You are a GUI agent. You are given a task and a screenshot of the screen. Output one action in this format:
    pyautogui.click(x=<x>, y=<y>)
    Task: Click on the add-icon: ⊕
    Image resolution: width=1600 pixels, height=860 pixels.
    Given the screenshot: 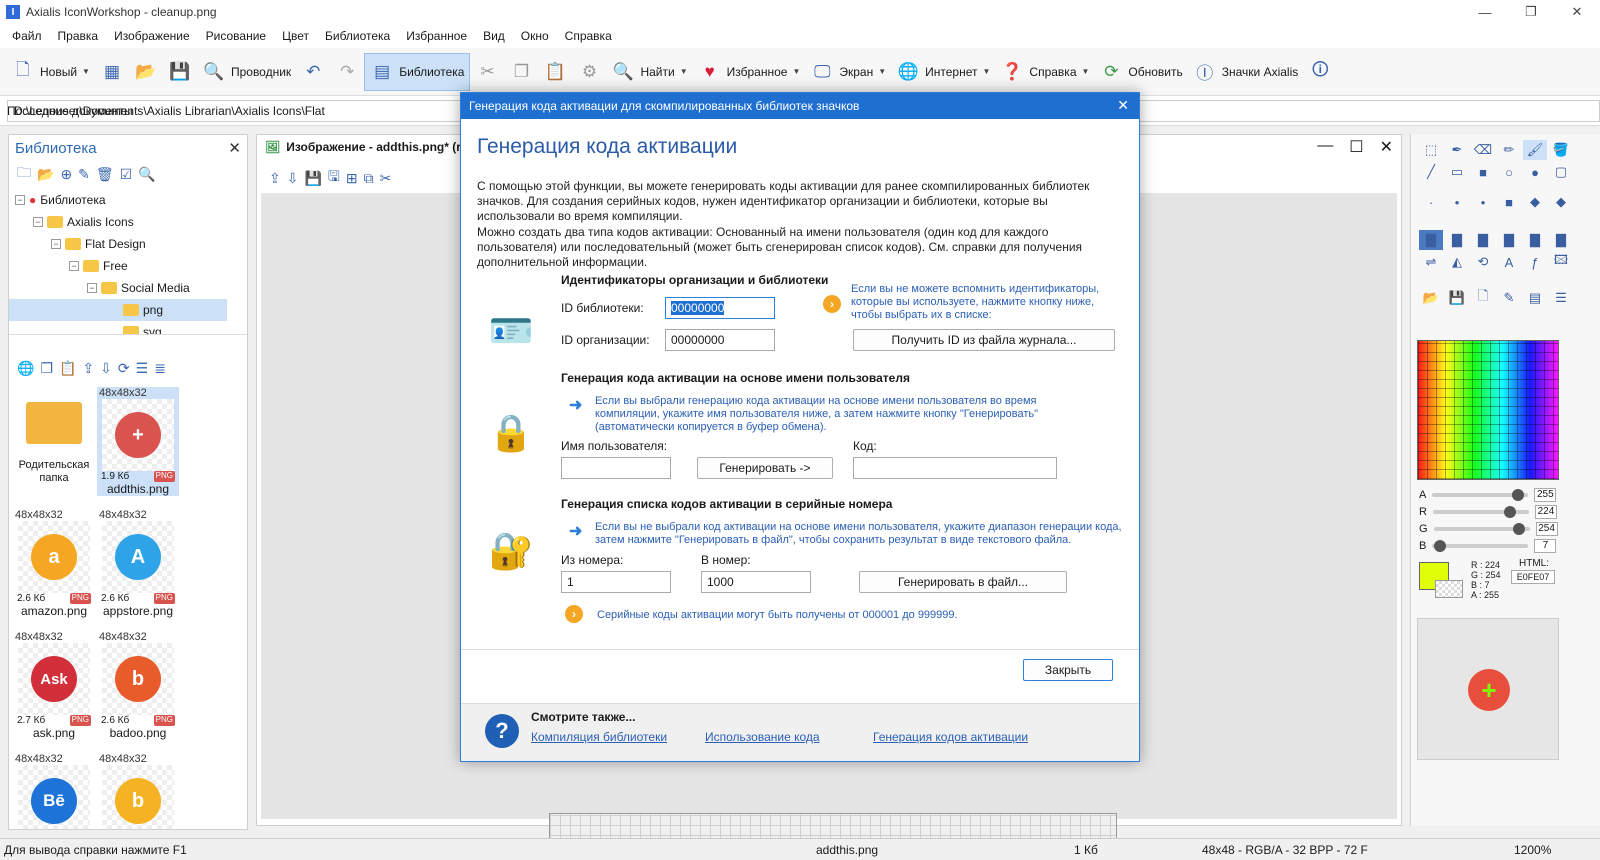 What is the action you would take?
    pyautogui.click(x=66, y=174)
    